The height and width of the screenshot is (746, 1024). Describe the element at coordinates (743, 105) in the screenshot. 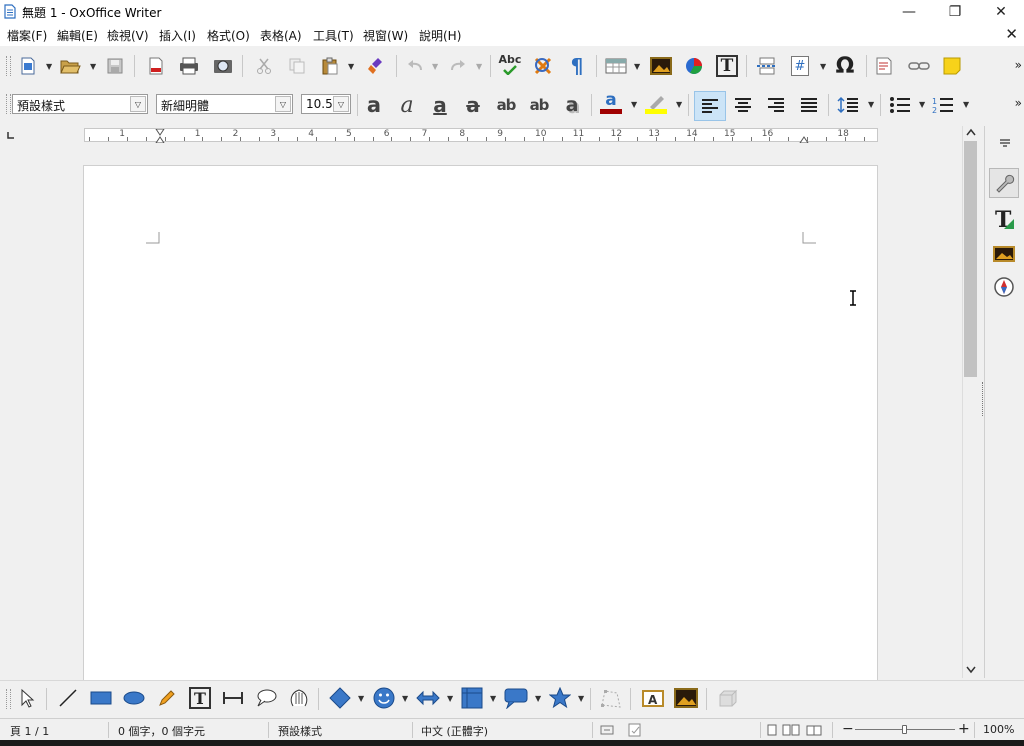

I see `align-center-button` at that location.